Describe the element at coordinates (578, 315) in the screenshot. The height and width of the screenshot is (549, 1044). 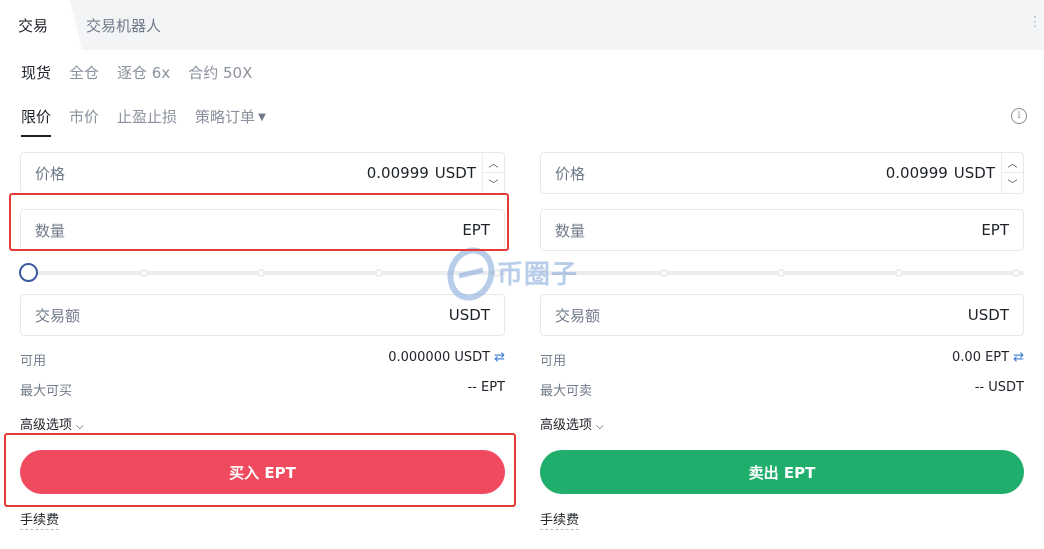
I see `sell-total-label: 交易额` at that location.